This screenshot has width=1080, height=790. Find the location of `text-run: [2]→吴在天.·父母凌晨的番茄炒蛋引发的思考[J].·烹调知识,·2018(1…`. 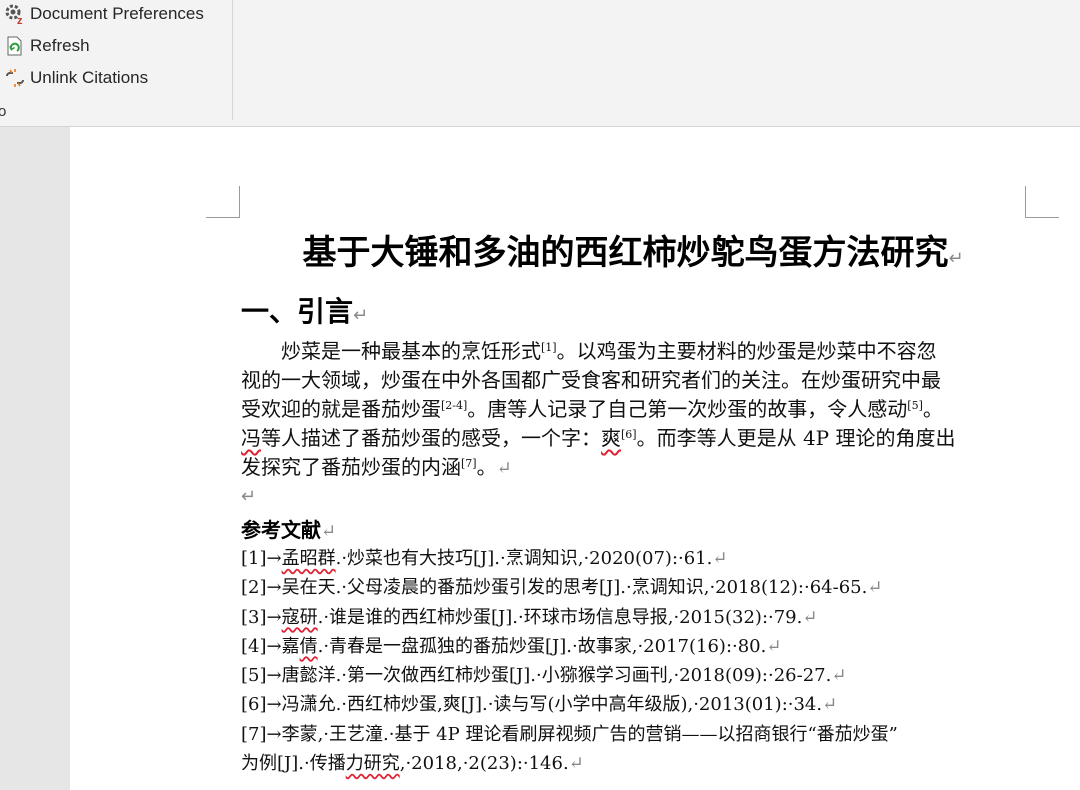

text-run: [2]→吴在天.·父母凌晨的番茄炒蛋引发的思考[J].·烹调知识,·2018(1… is located at coordinates (554, 588).